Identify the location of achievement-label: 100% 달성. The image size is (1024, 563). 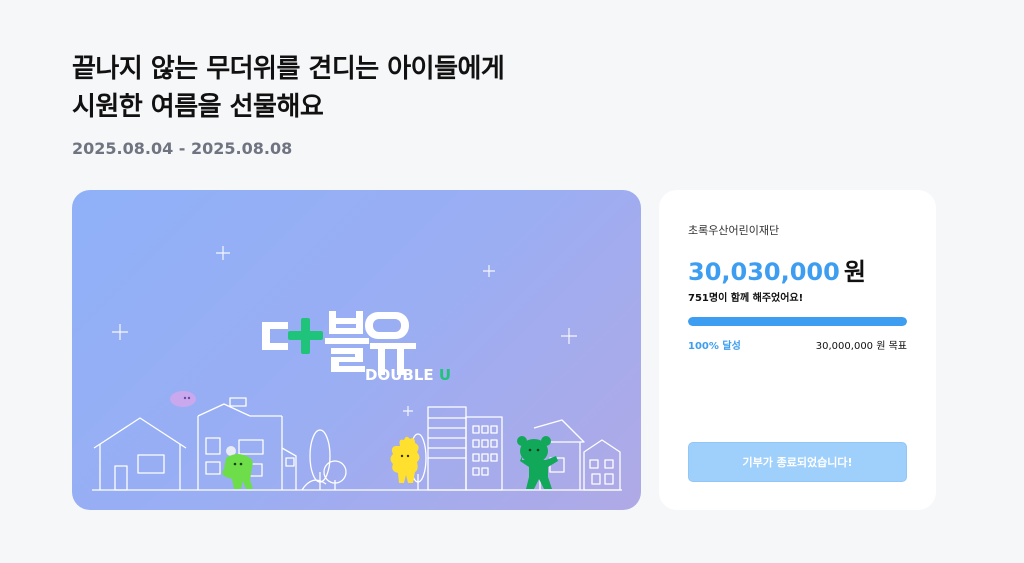
(714, 346).